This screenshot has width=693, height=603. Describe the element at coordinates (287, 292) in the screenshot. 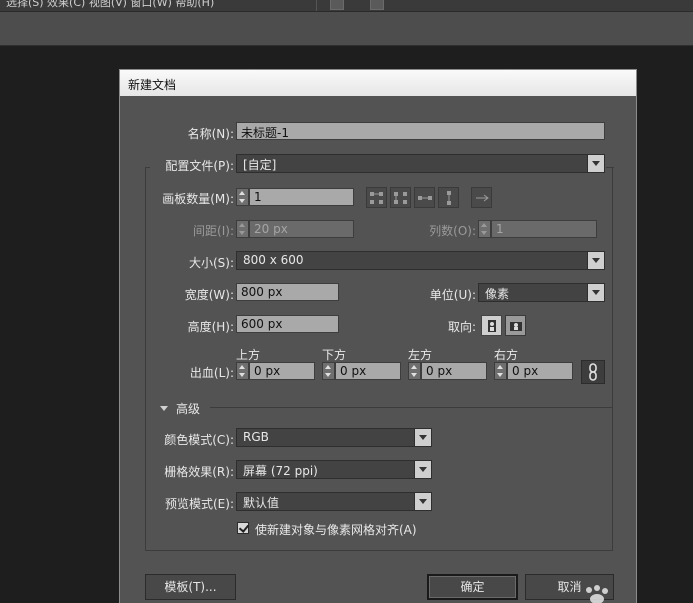

I see `width-input: 800 px` at that location.